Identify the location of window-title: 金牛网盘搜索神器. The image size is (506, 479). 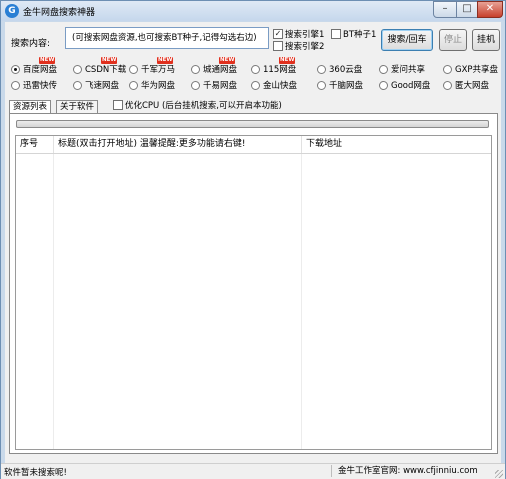
(59, 13).